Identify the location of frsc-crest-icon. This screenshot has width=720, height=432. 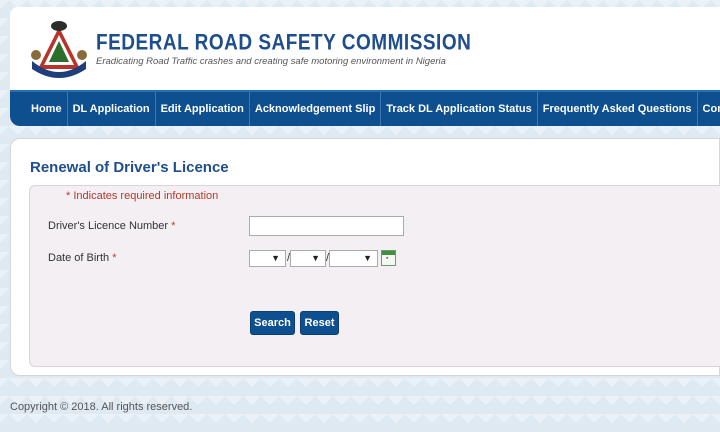
(59, 49).